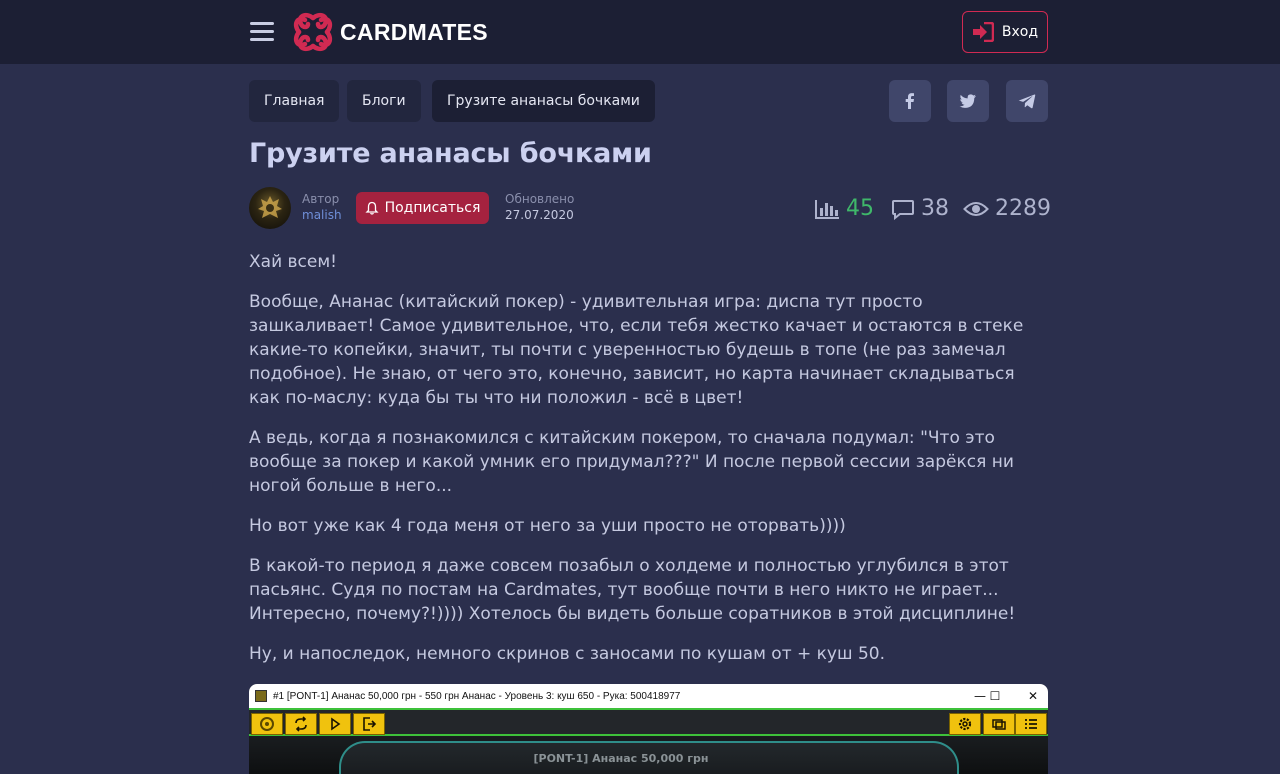 Image resolution: width=1280 pixels, height=774 pixels. Describe the element at coordinates (965, 724) in the screenshot. I see `settings-gear-icon` at that location.